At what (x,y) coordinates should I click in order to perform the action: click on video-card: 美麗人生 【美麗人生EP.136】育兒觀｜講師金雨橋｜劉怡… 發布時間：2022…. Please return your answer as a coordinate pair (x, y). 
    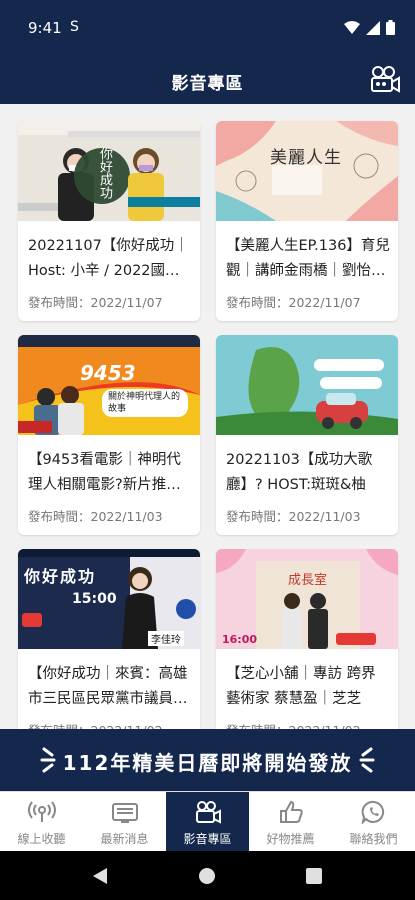
    Looking at the image, I should click on (307, 221).